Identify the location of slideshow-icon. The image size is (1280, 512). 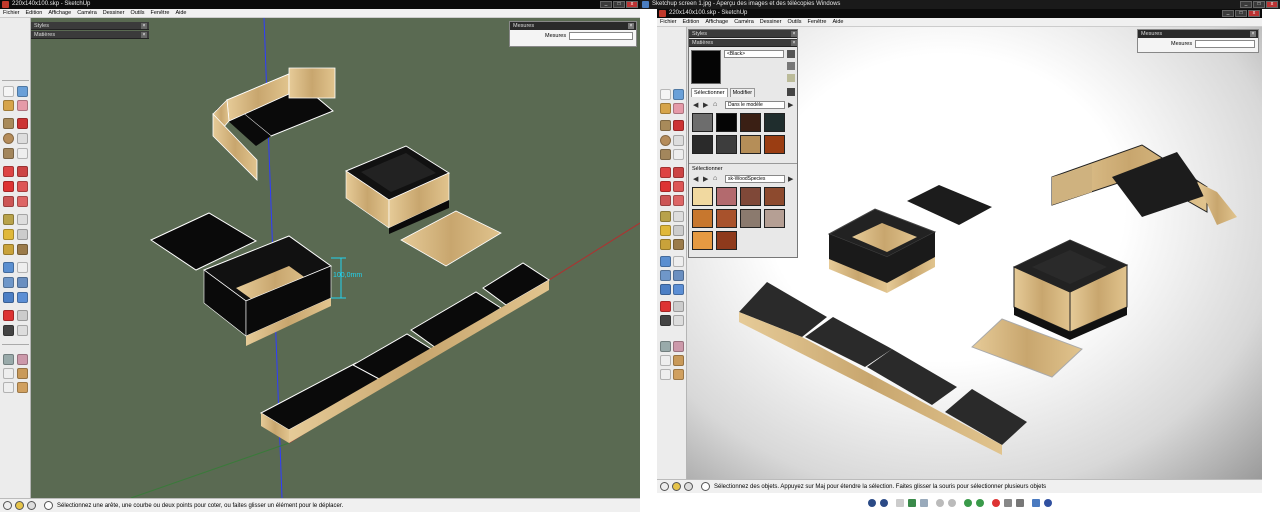
(924, 503).